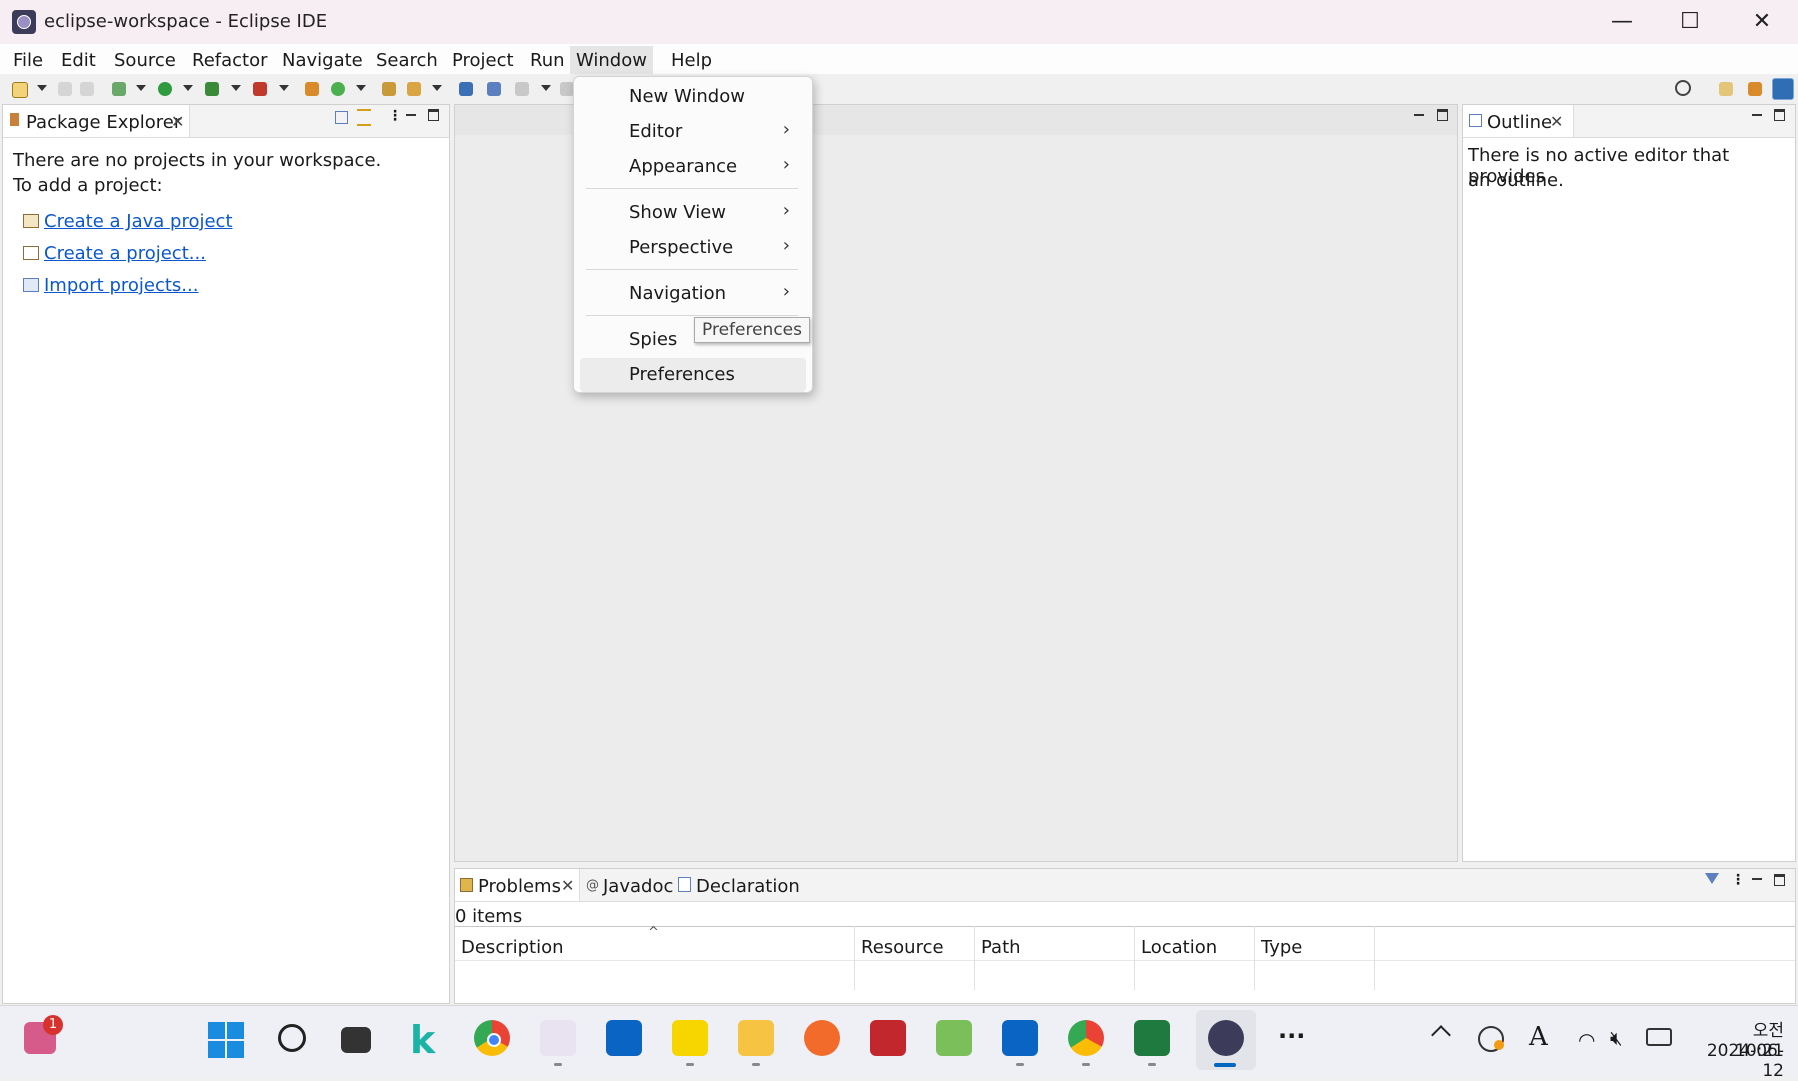  I want to click on save-icon, so click(65, 89).